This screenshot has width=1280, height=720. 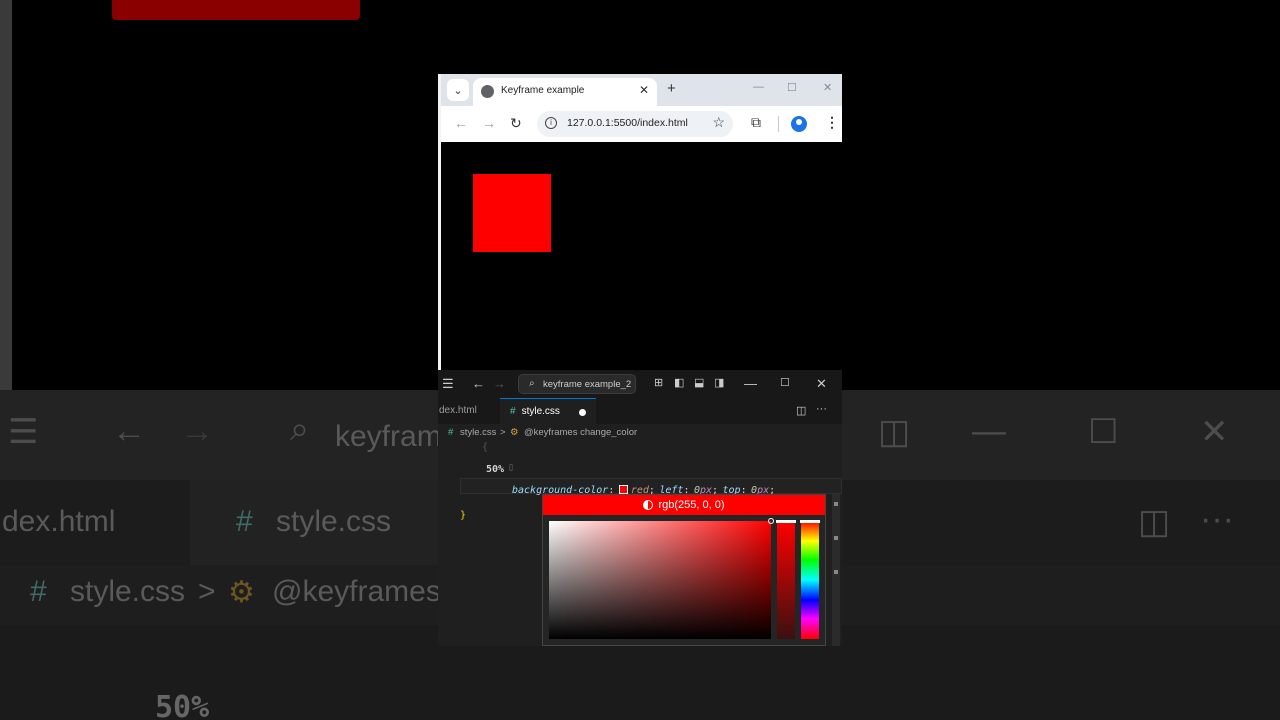 I want to click on tab-close-icon: ✕, so click(x=644, y=90).